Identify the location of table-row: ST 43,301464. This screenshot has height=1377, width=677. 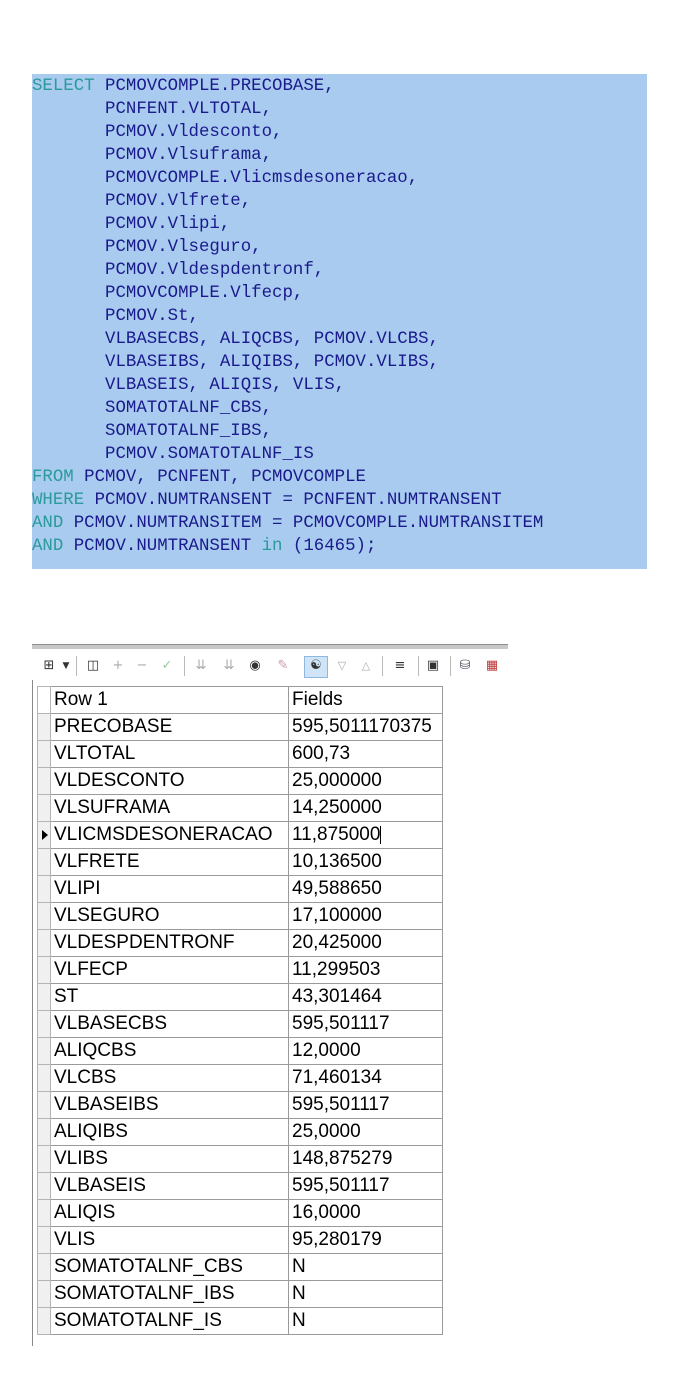
(240, 997).